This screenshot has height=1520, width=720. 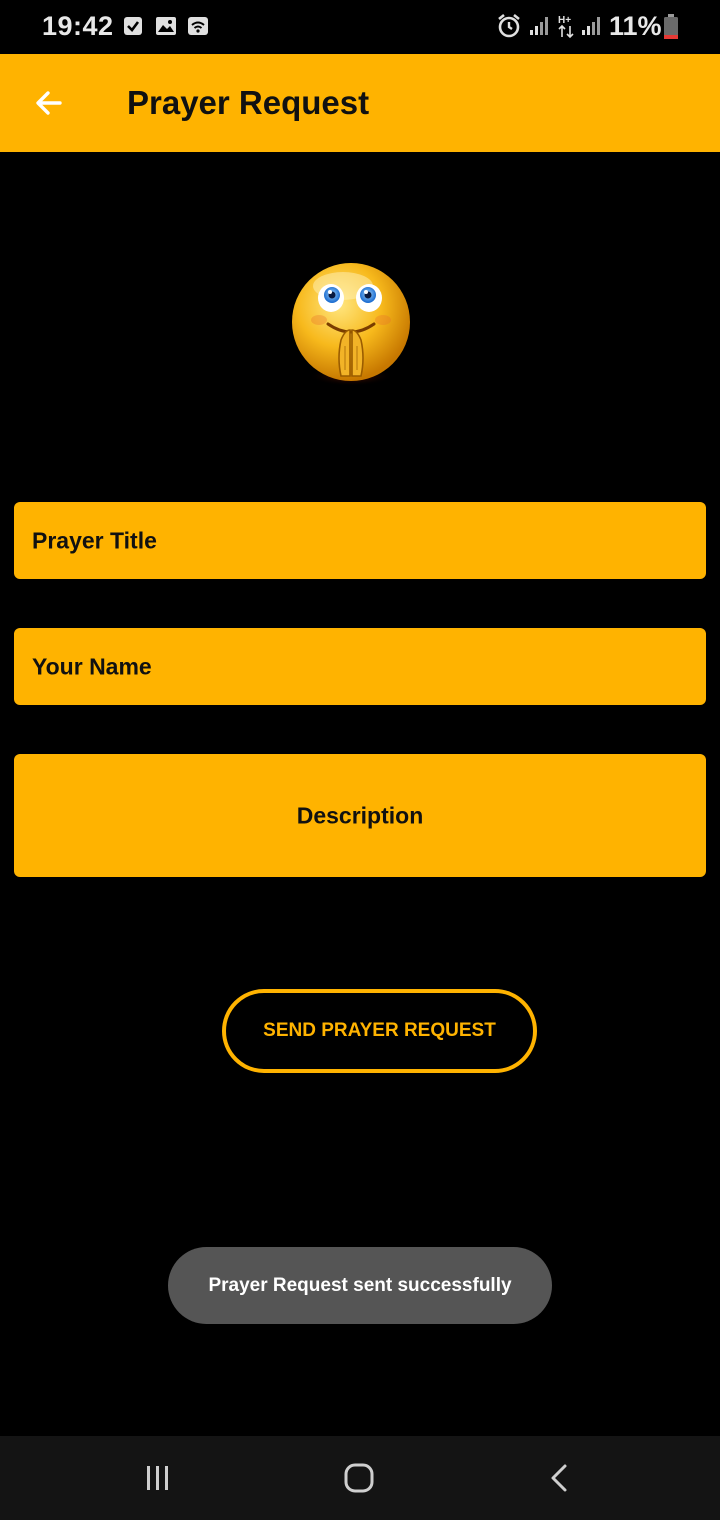 I want to click on home-icon, so click(x=359, y=1478).